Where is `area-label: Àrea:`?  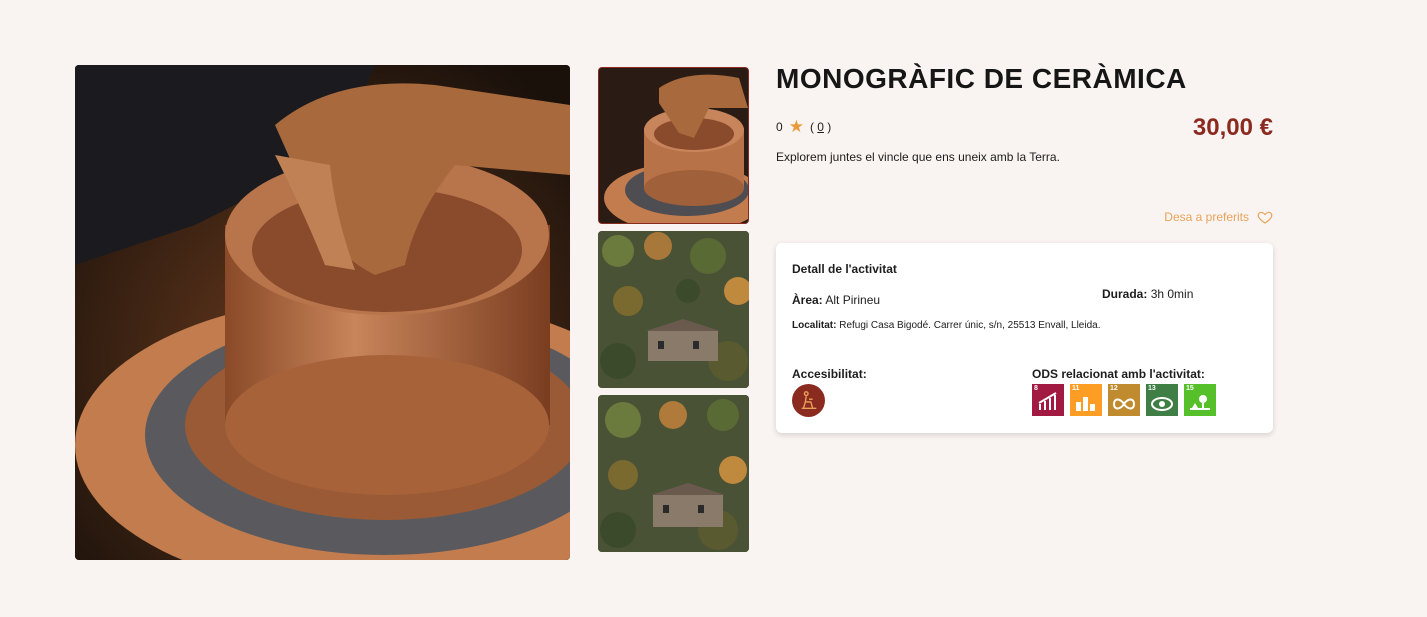
area-label: Àrea: is located at coordinates (807, 300).